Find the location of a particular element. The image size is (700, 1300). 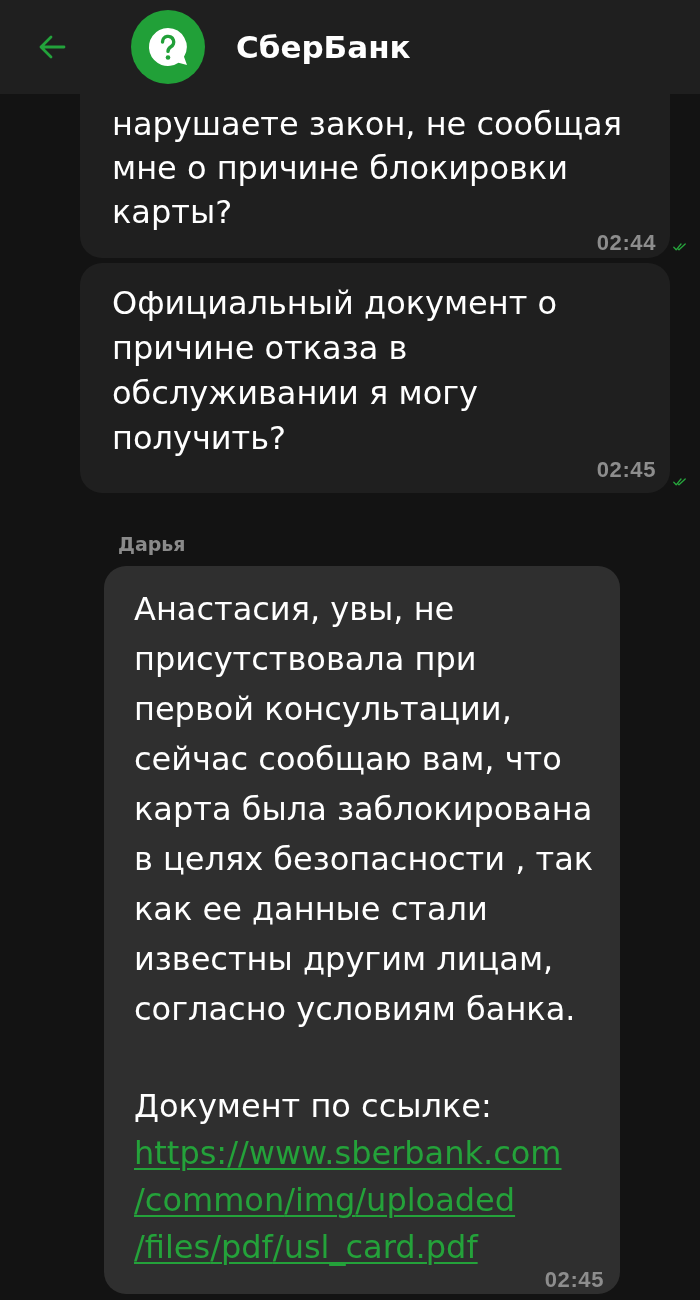

chat-title: СберБанк is located at coordinates (323, 47).